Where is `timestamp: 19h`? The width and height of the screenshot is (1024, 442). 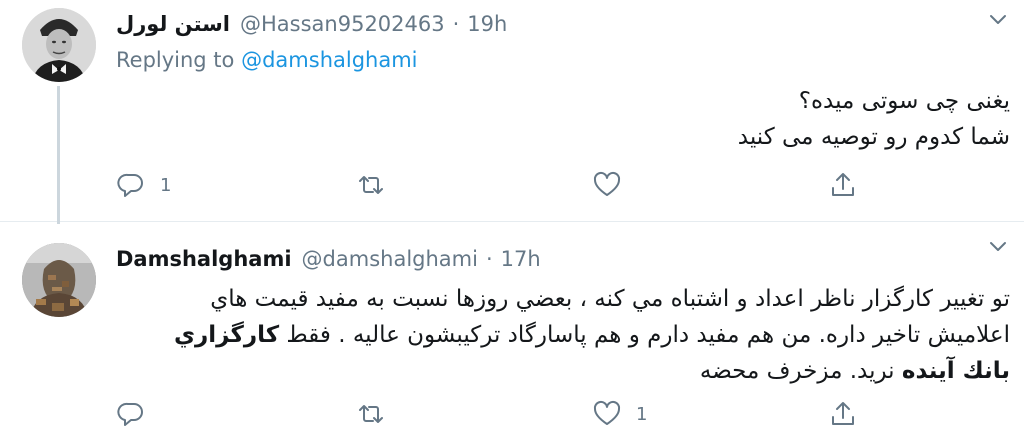 timestamp: 19h is located at coordinates (487, 24).